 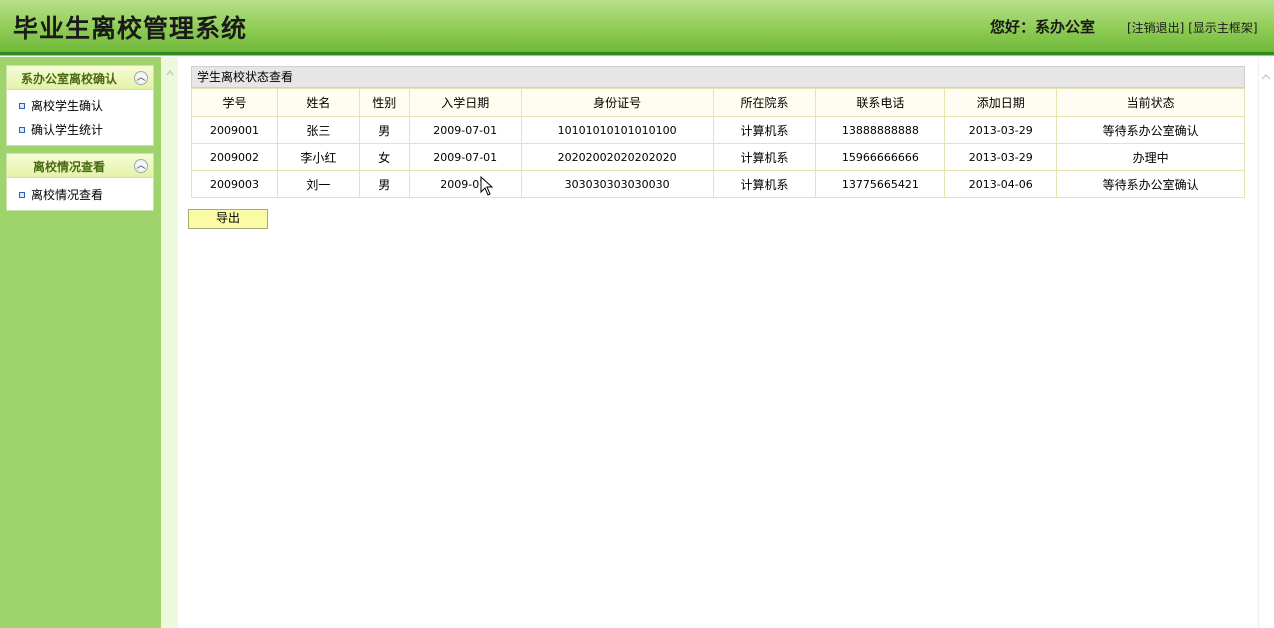 What do you see at coordinates (1150, 102) in the screenshot?
I see `column-header-status: 当前状态` at bounding box center [1150, 102].